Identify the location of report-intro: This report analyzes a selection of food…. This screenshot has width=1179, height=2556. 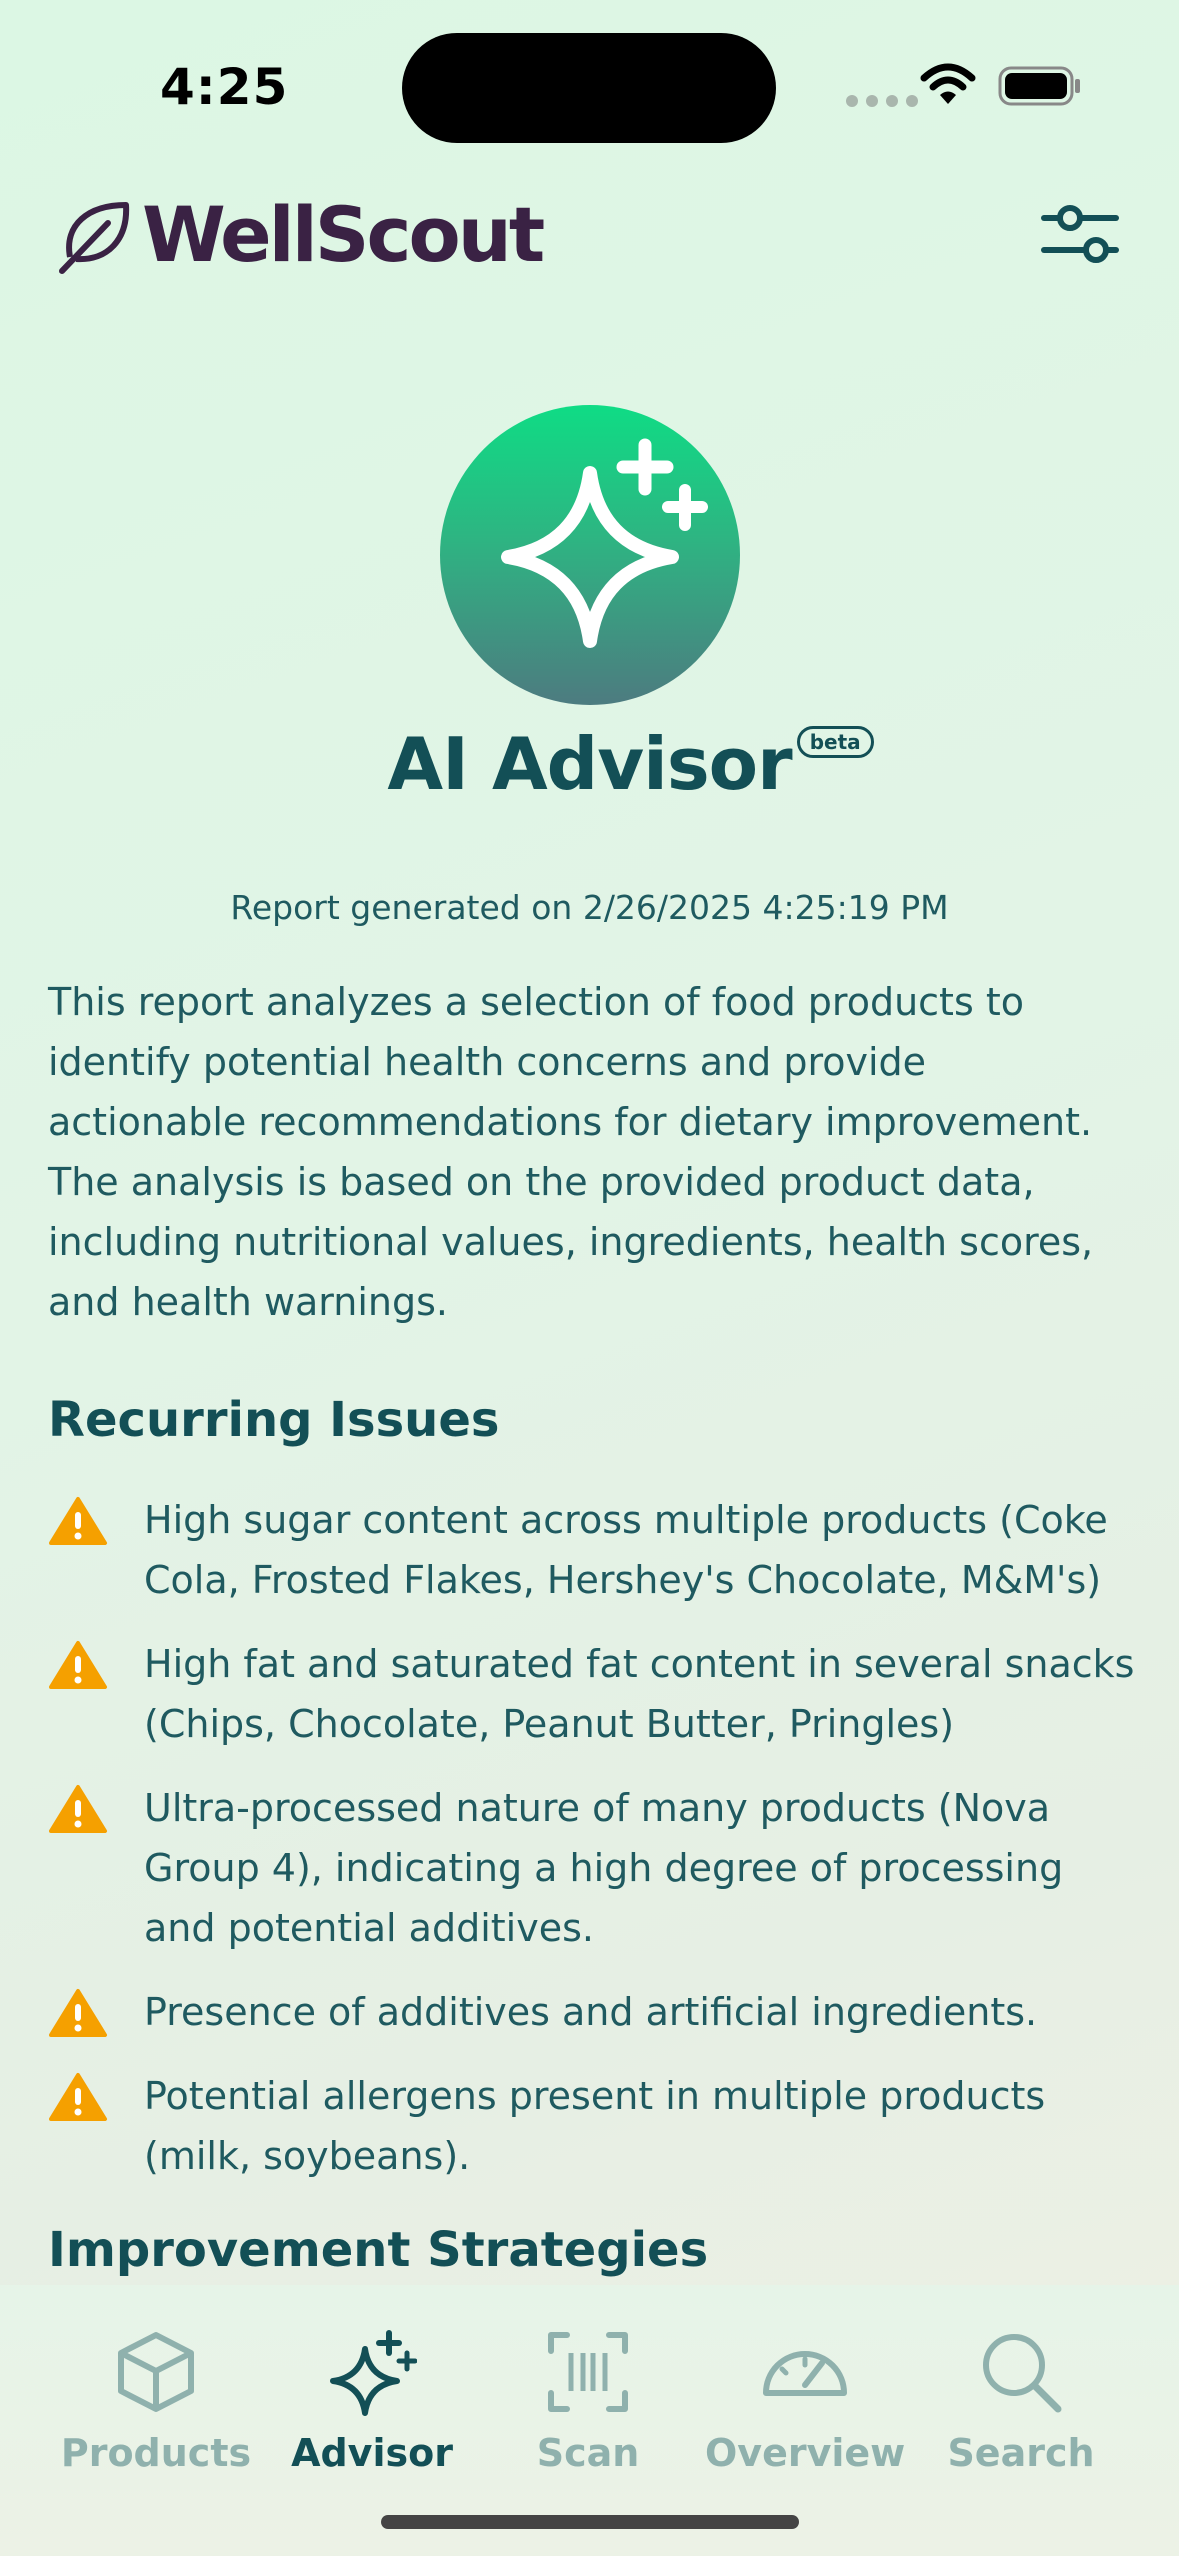
(571, 1152).